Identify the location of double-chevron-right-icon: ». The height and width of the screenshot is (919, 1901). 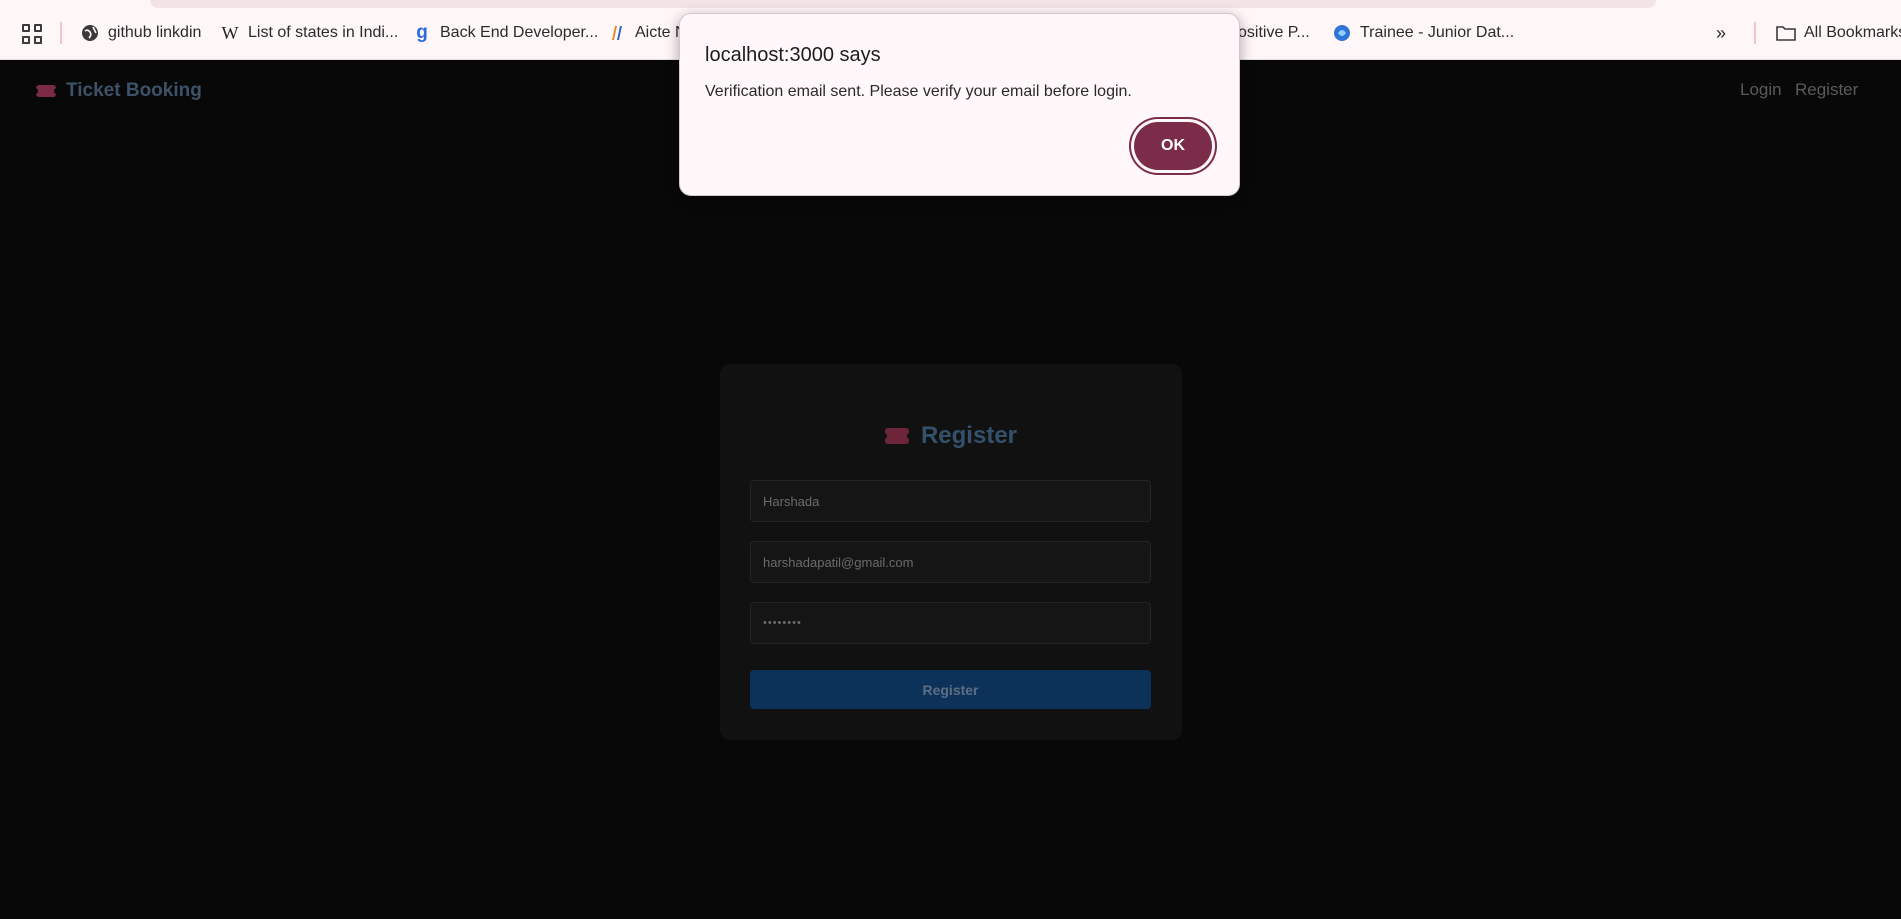
(1721, 32).